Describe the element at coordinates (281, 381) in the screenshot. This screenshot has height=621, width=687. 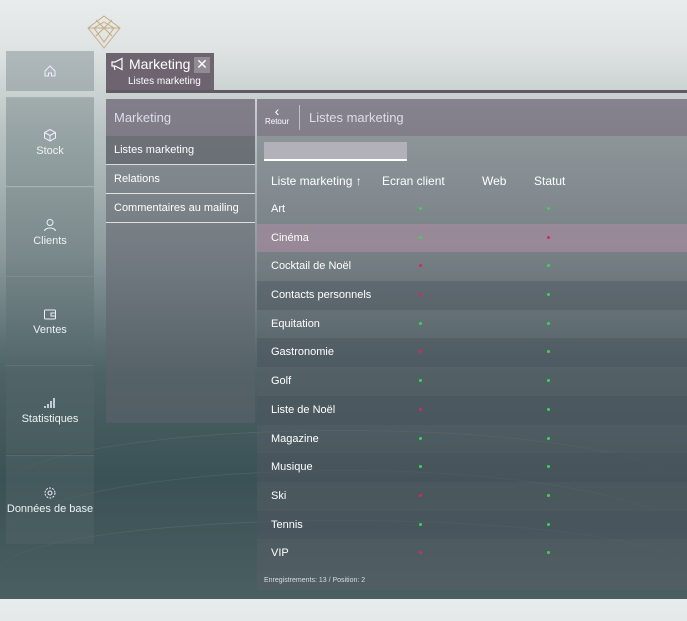
I see `row-name: Golf` at that location.